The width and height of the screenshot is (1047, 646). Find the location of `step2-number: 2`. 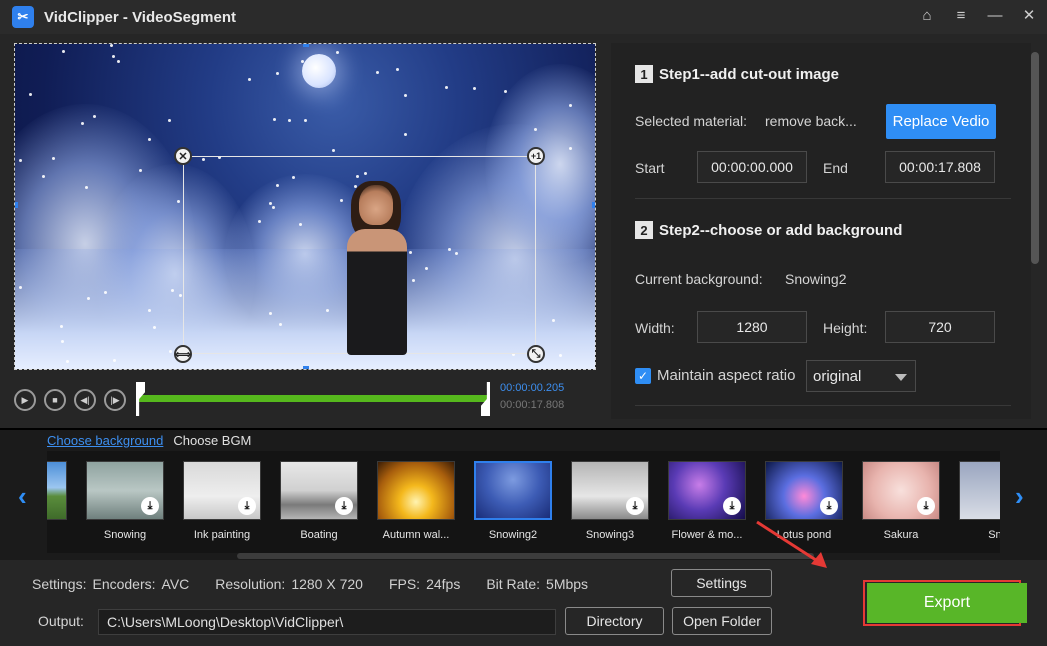

step2-number: 2 is located at coordinates (644, 230).